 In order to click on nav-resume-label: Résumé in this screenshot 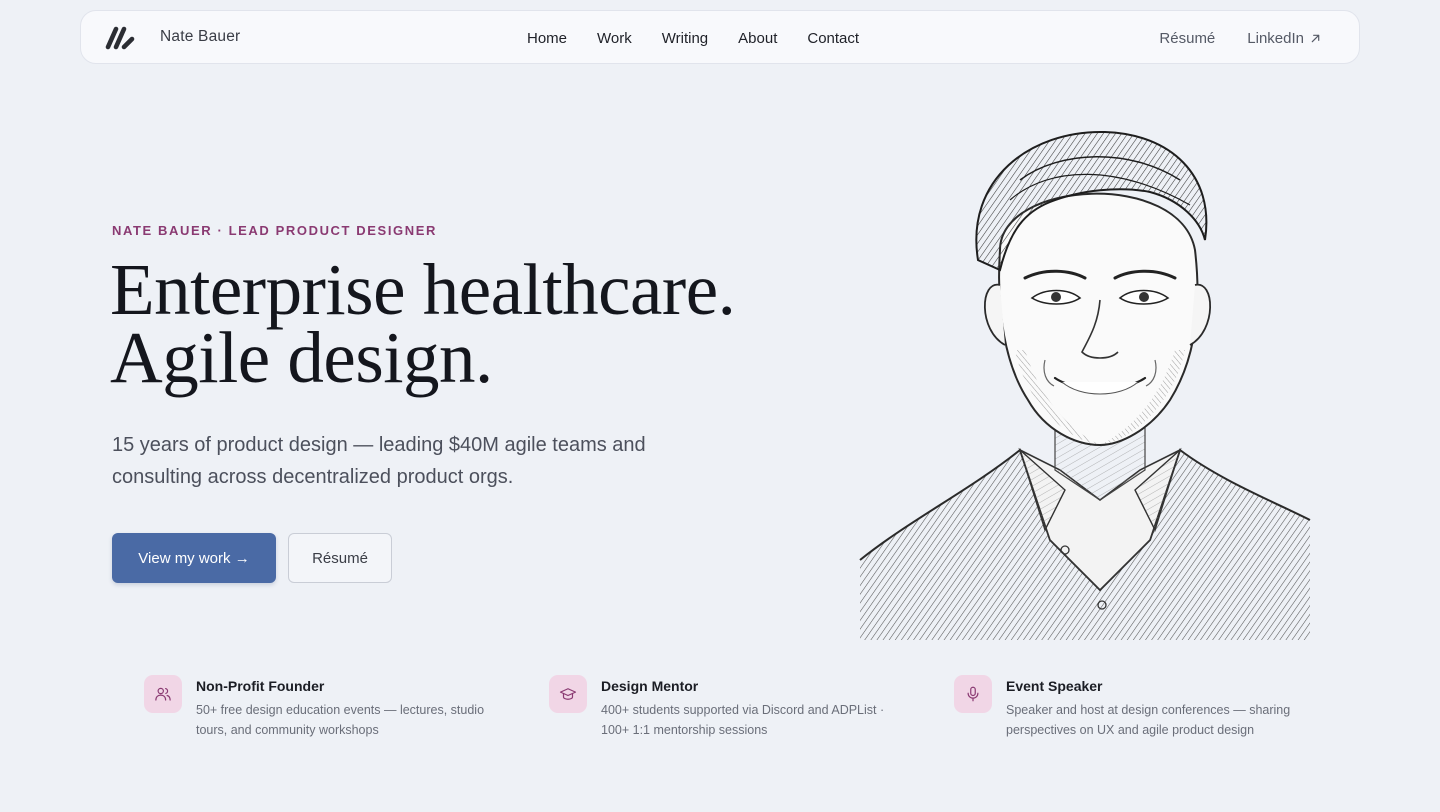, I will do `click(1187, 38)`.